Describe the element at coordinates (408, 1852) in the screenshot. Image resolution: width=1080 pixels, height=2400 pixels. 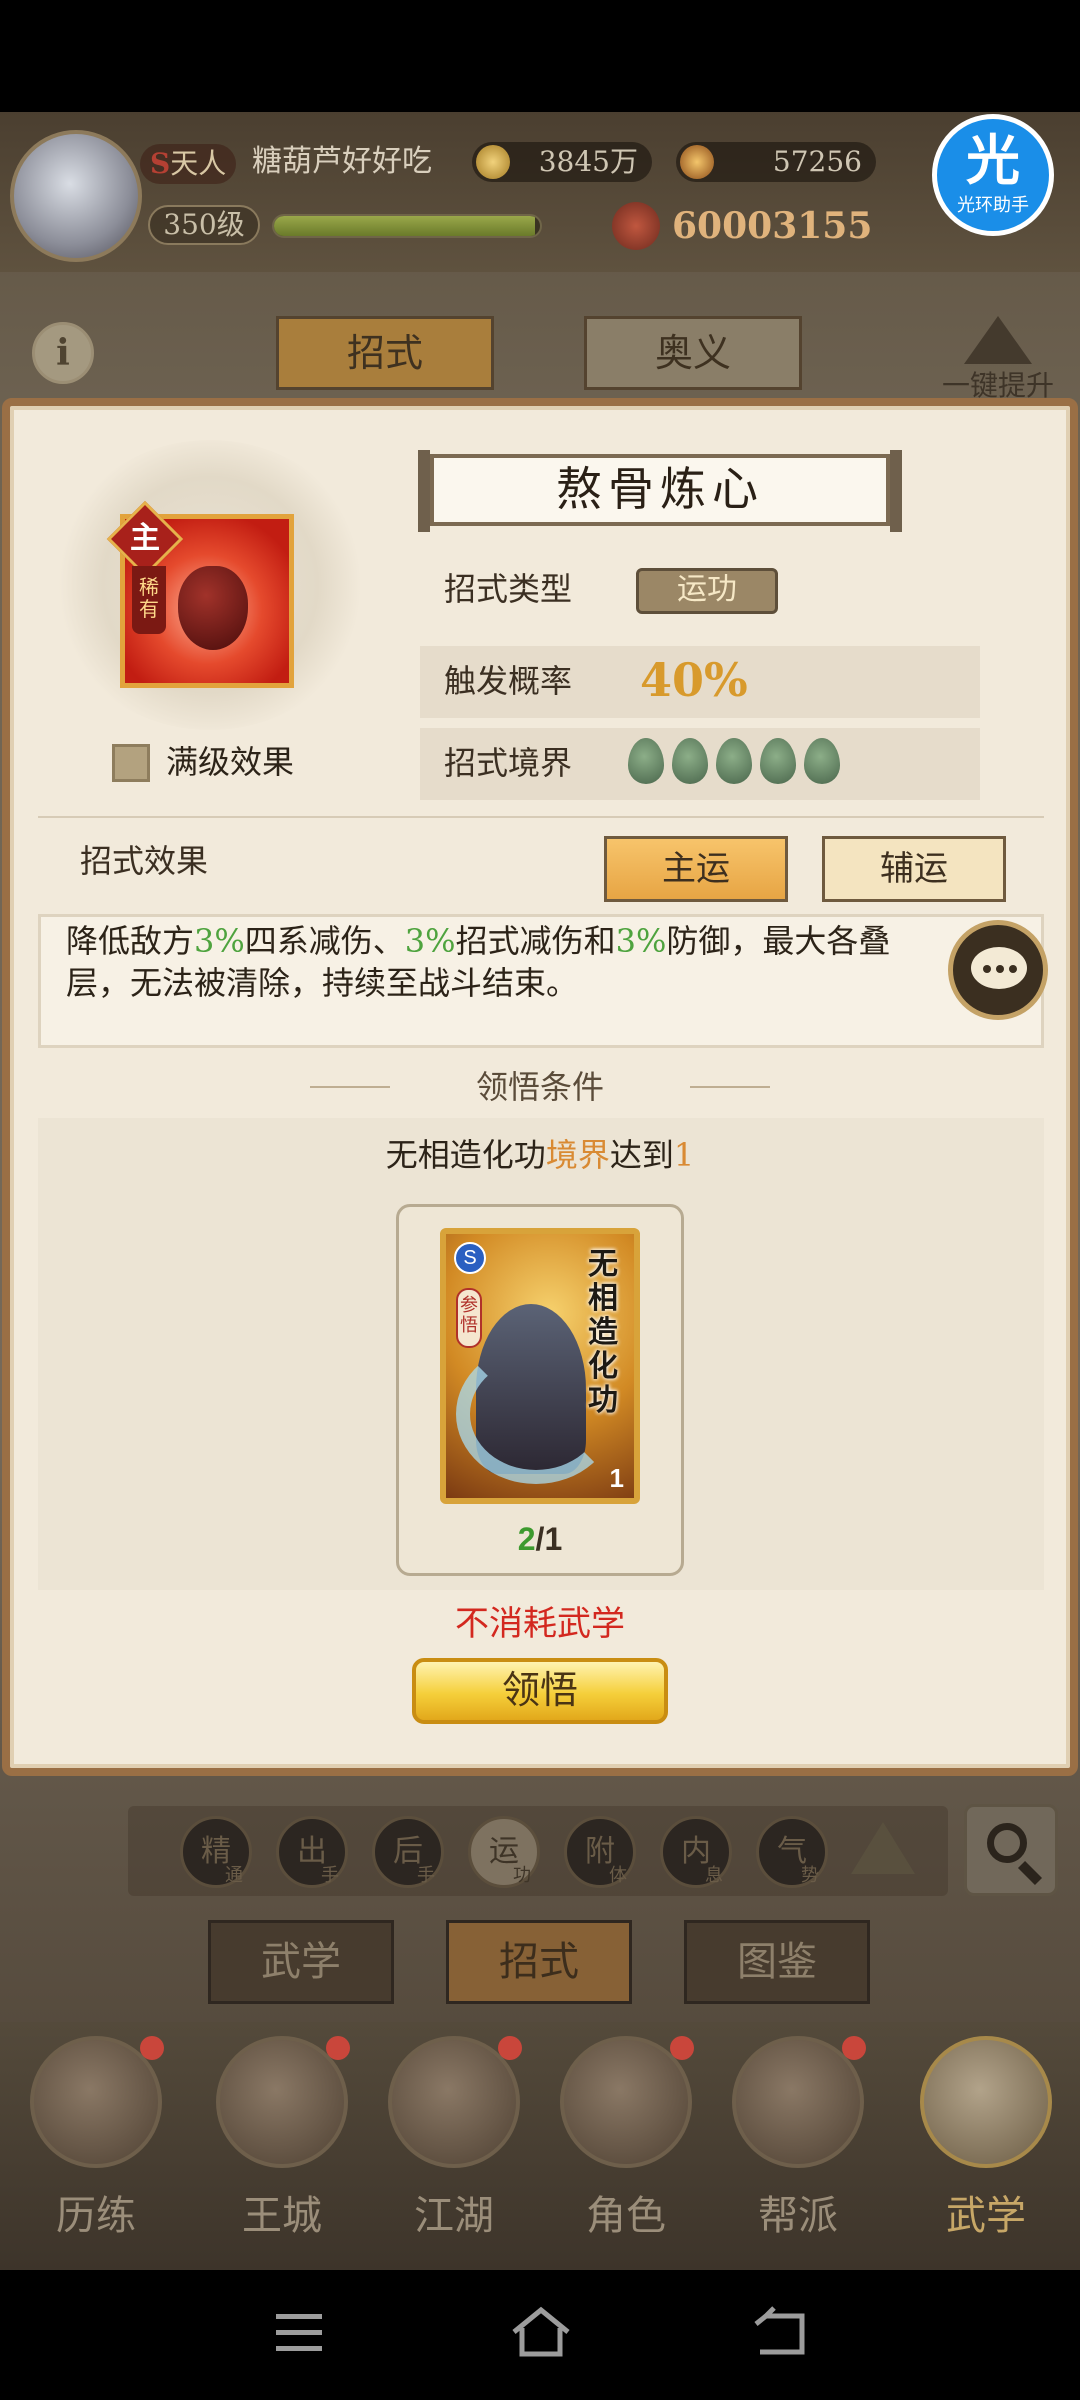
I see `filter-chip: 后手` at that location.